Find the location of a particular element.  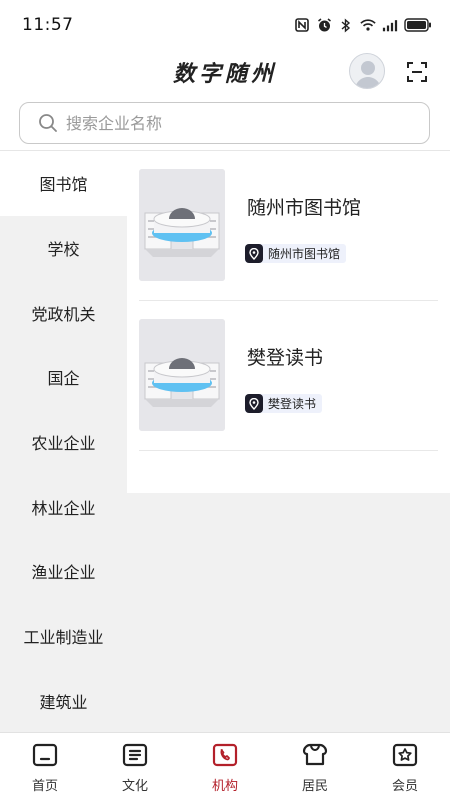

category-item-government: 党政机关 is located at coordinates (63, 312).